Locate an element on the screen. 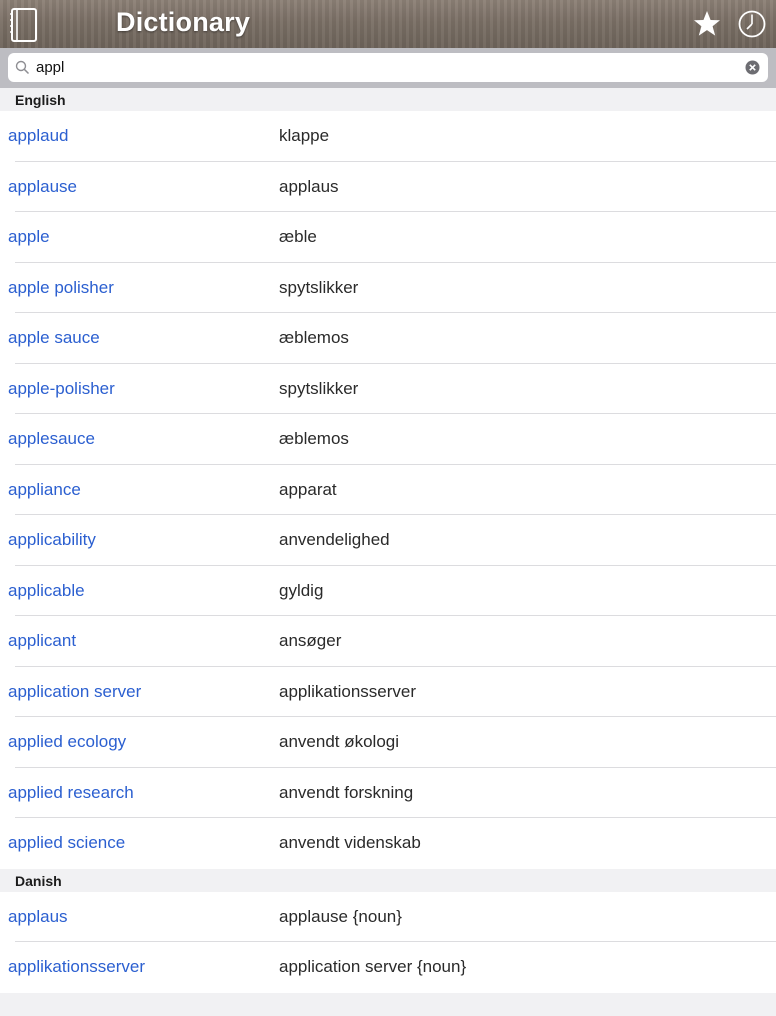 The width and height of the screenshot is (776, 1016). term-link: applesauce is located at coordinates (51, 439).